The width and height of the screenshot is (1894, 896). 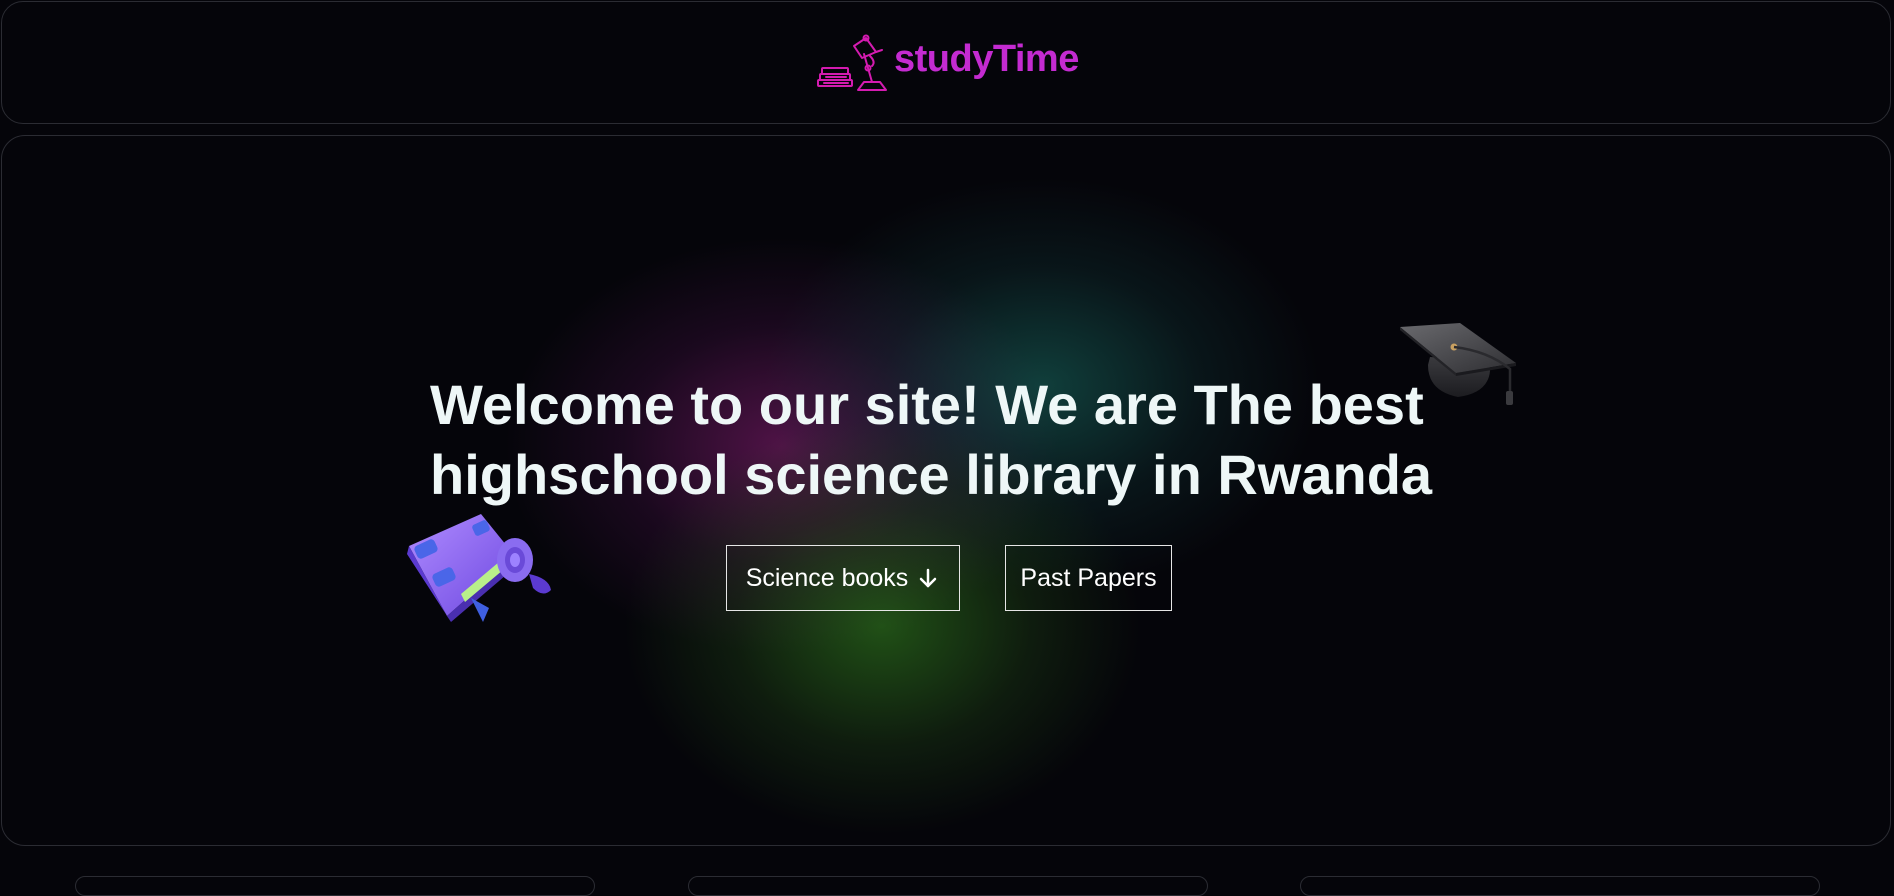 I want to click on graduation-cap-icon, so click(x=1458, y=364).